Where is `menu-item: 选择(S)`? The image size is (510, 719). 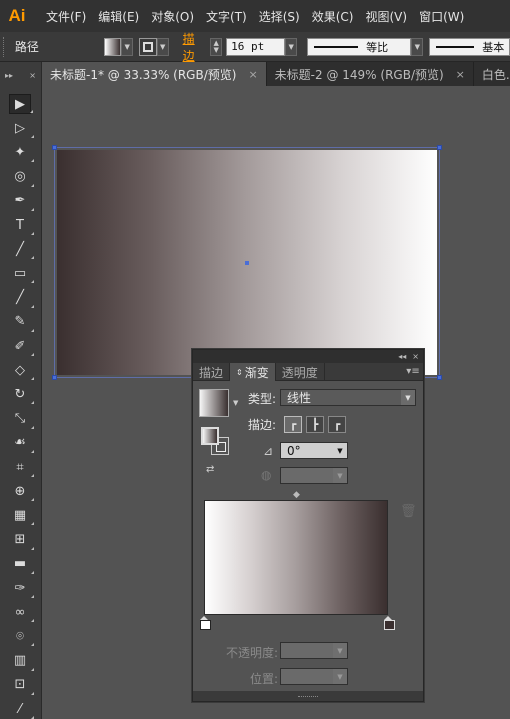
menu-item: 选择(S) is located at coordinates (279, 16).